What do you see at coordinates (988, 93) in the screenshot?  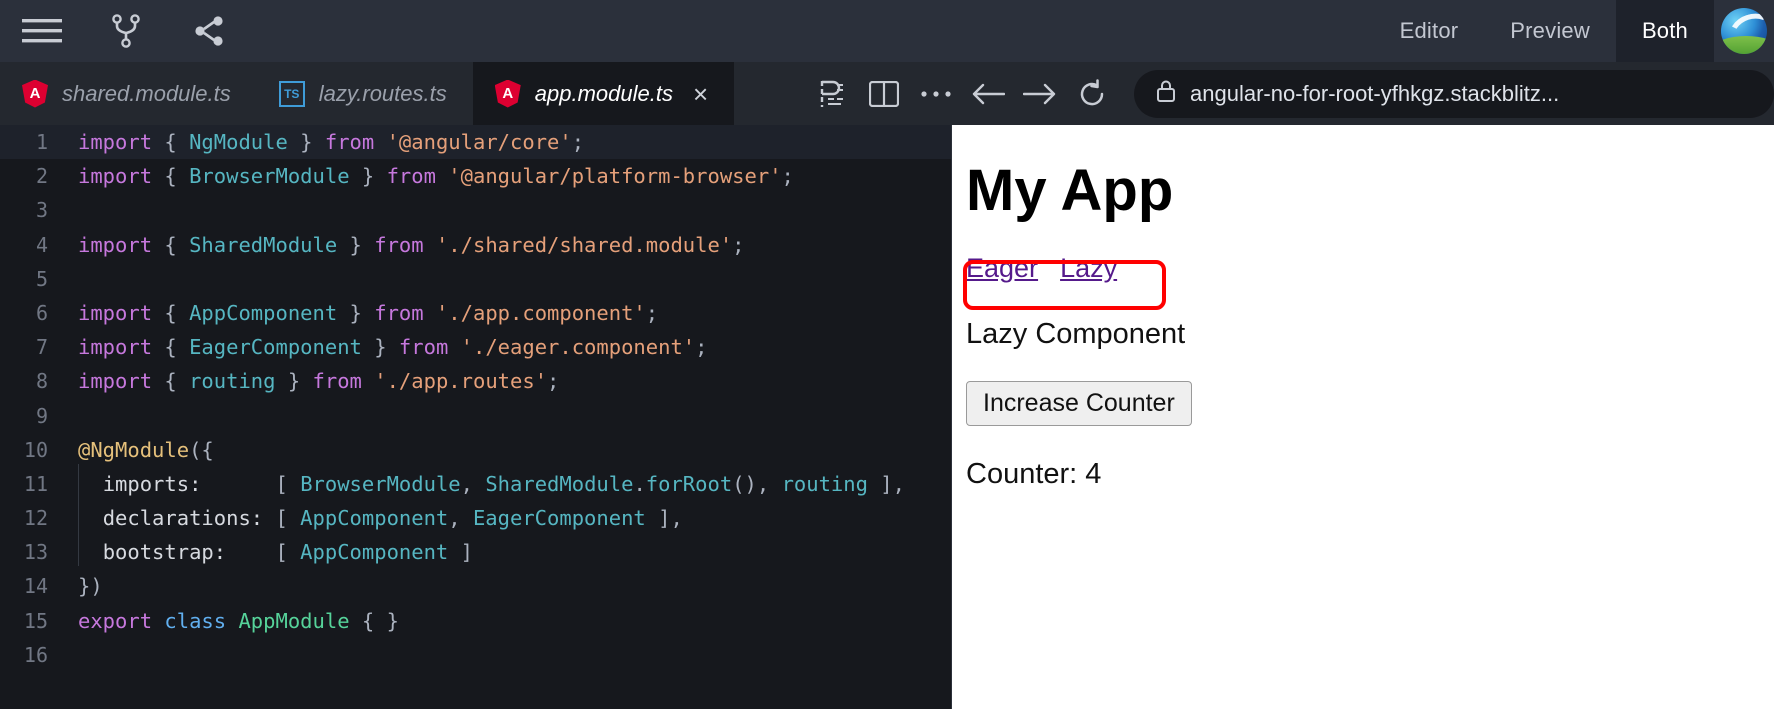 I see `back-arrow-icon` at bounding box center [988, 93].